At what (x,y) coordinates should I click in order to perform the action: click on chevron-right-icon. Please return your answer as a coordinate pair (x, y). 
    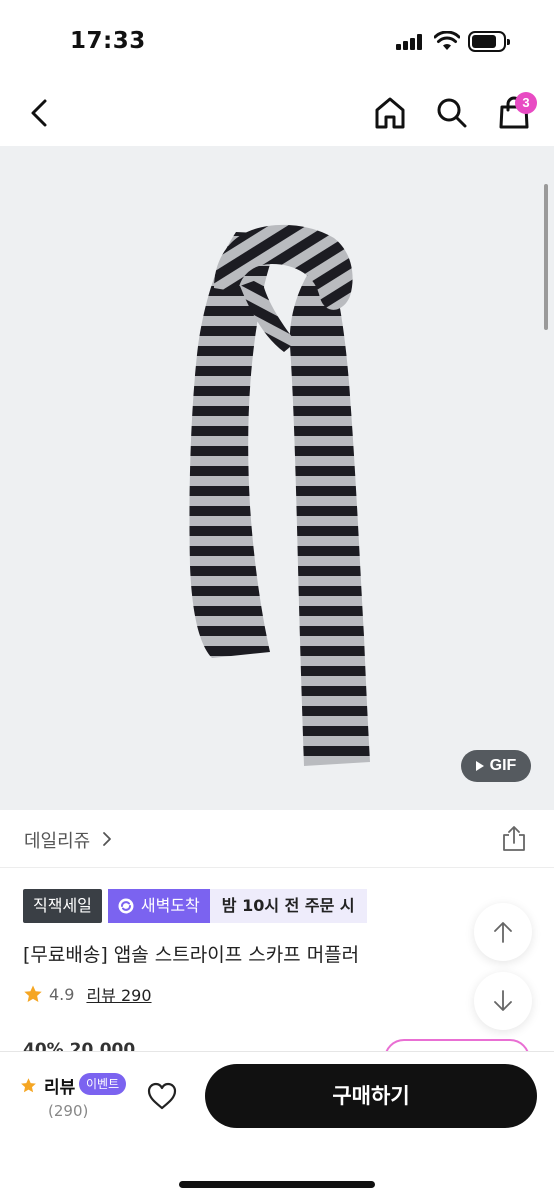
    Looking at the image, I should click on (107, 839).